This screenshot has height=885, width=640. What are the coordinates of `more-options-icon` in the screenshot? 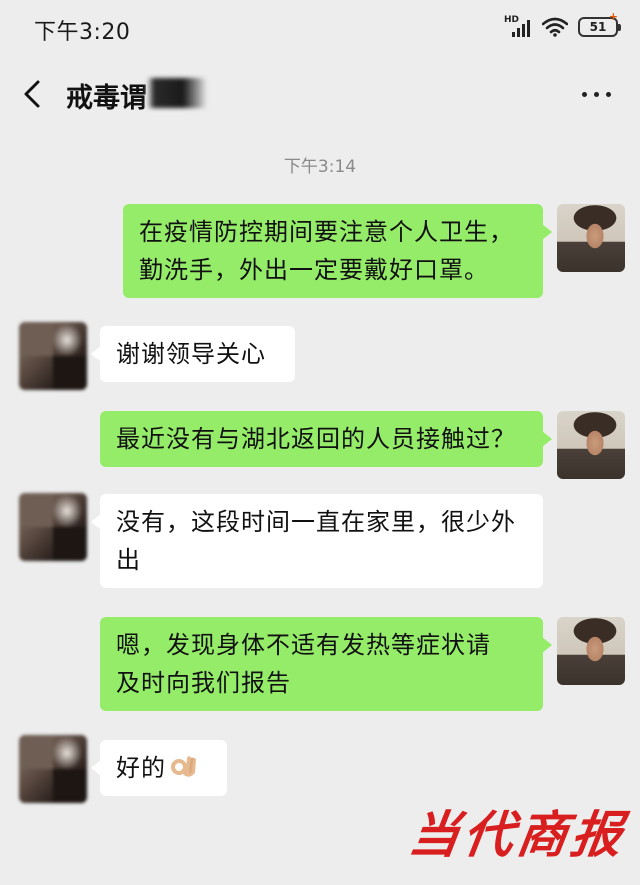 It's located at (598, 94).